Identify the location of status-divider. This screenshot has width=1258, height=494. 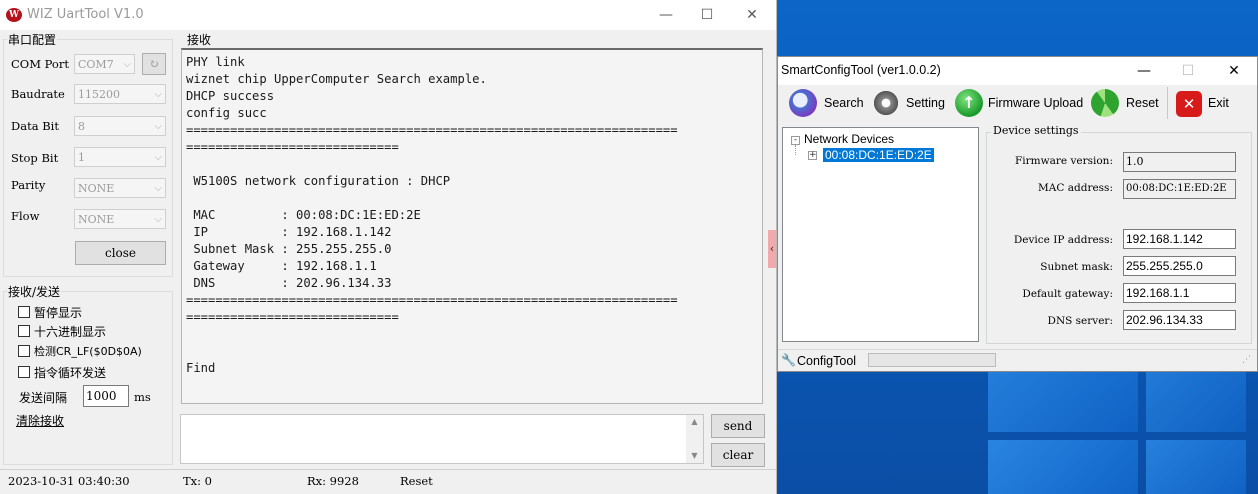
(1017, 349).